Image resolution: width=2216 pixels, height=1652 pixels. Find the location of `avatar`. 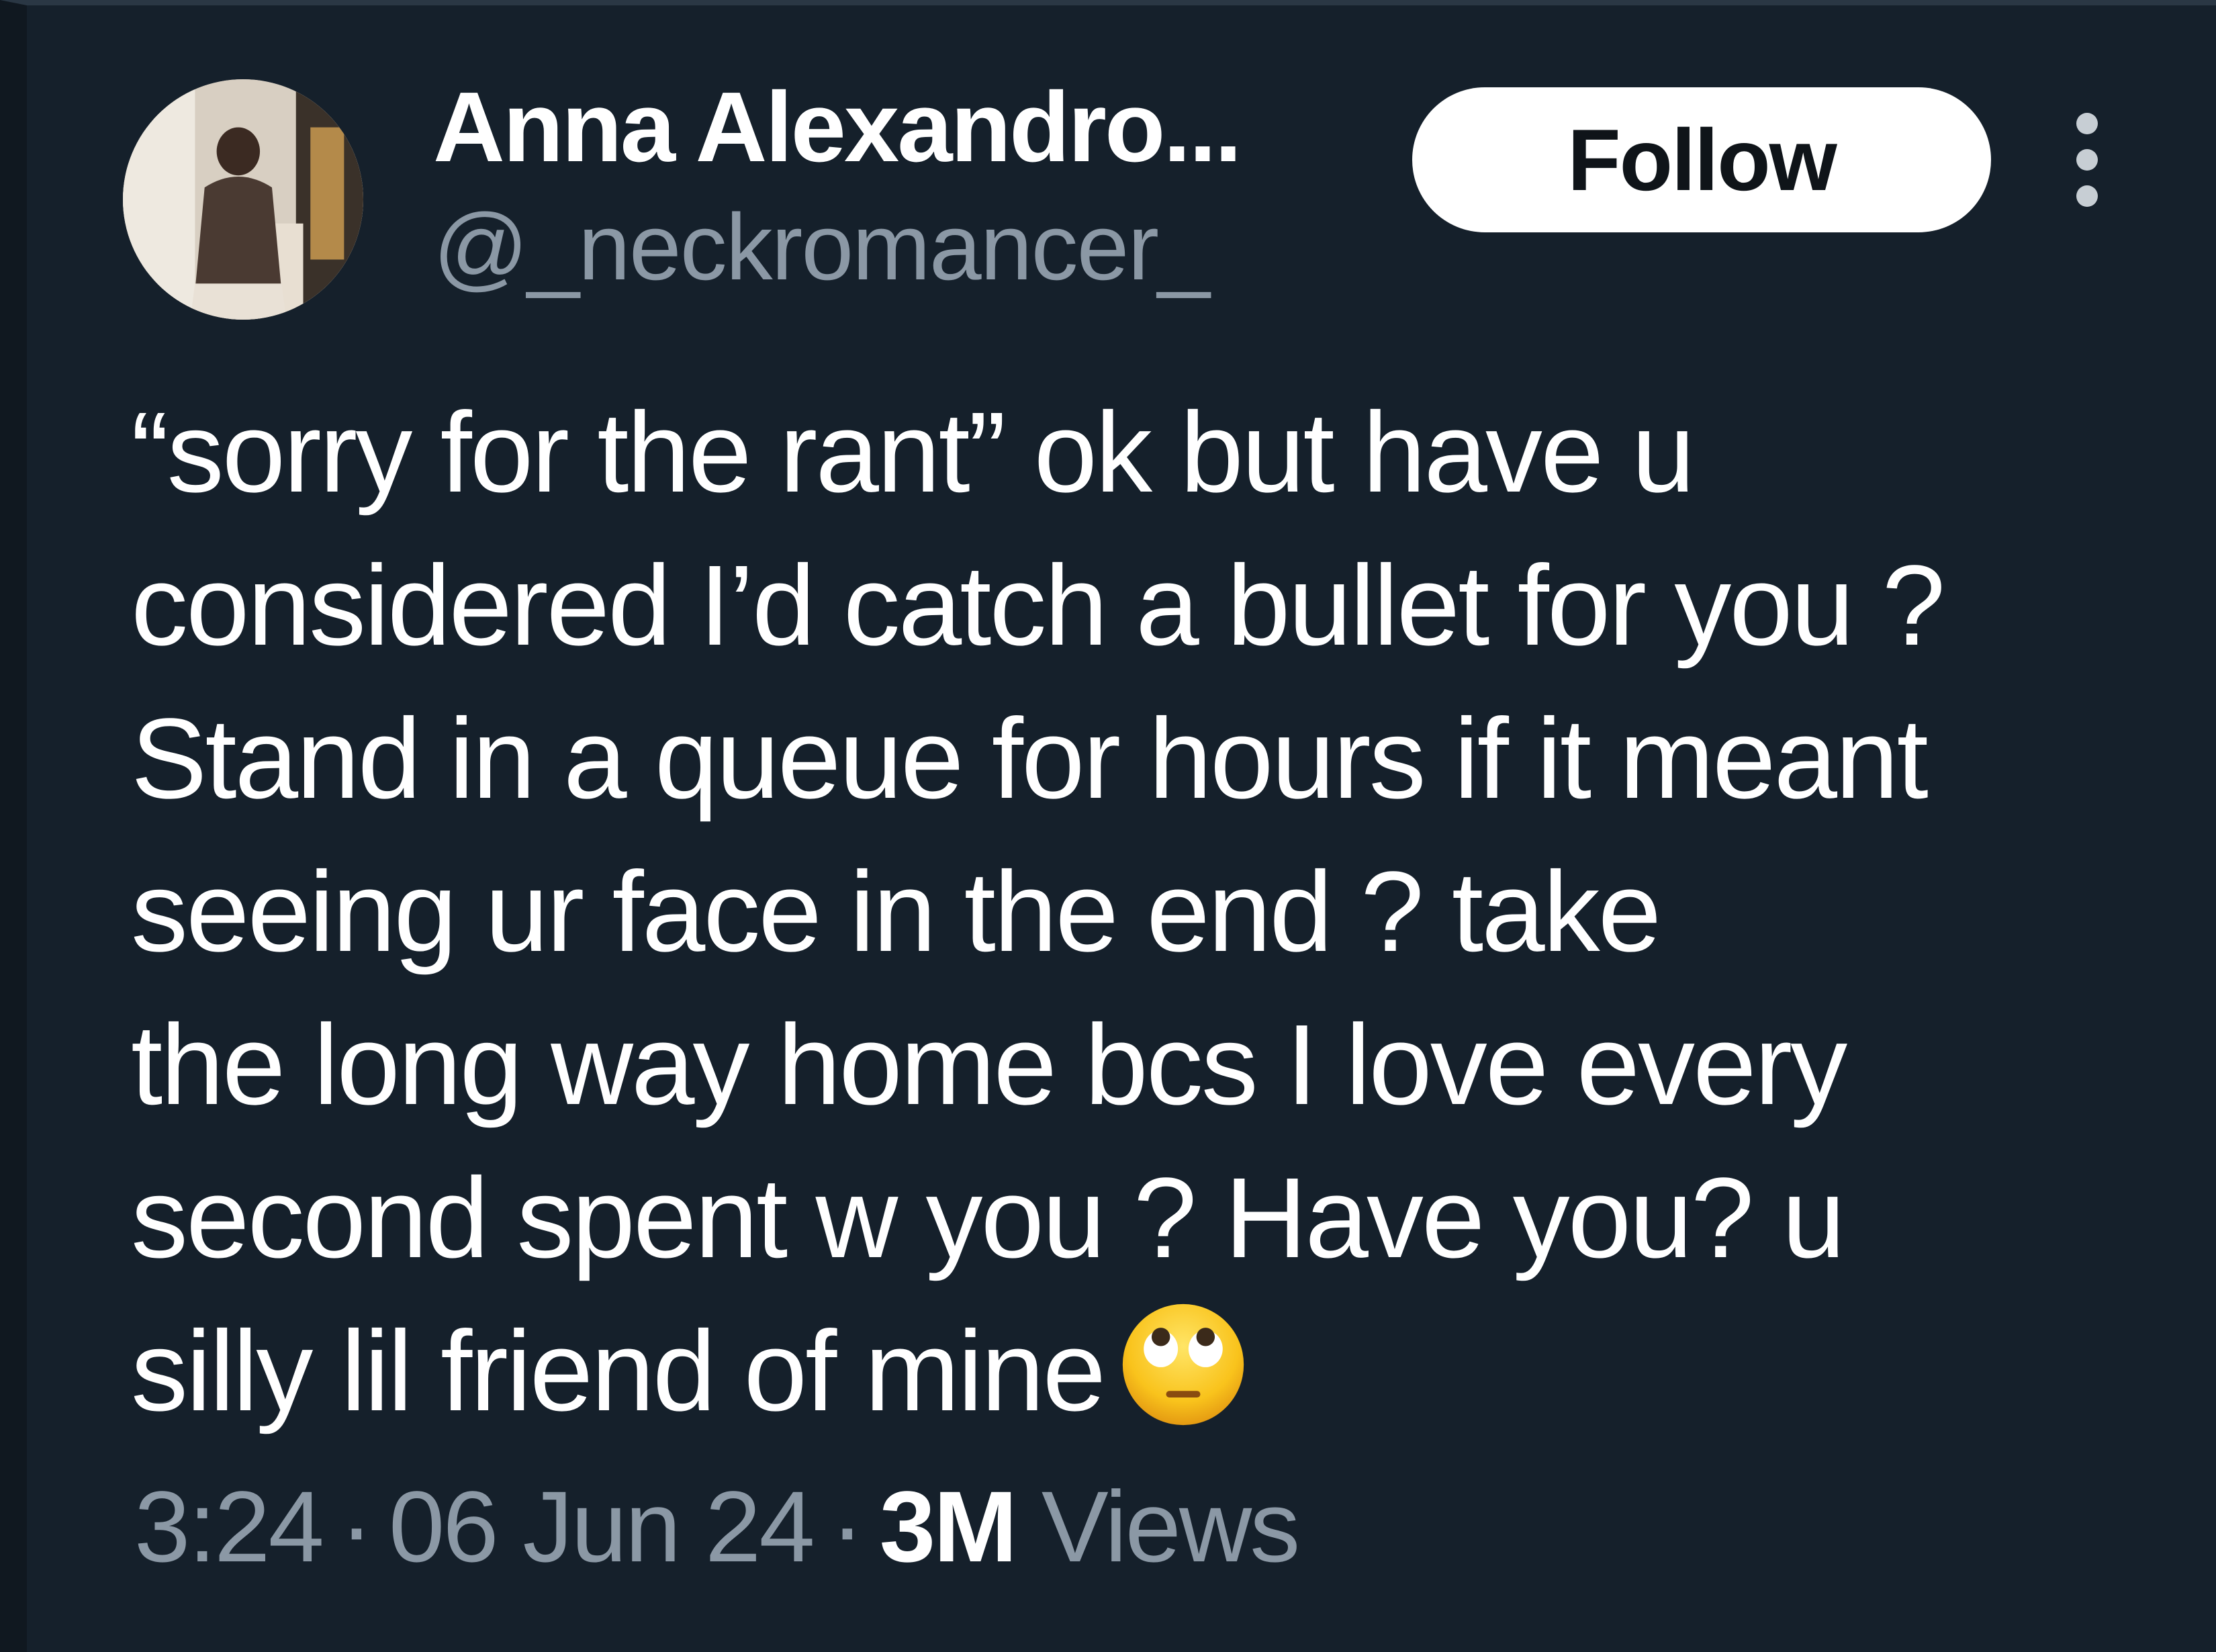

avatar is located at coordinates (243, 199).